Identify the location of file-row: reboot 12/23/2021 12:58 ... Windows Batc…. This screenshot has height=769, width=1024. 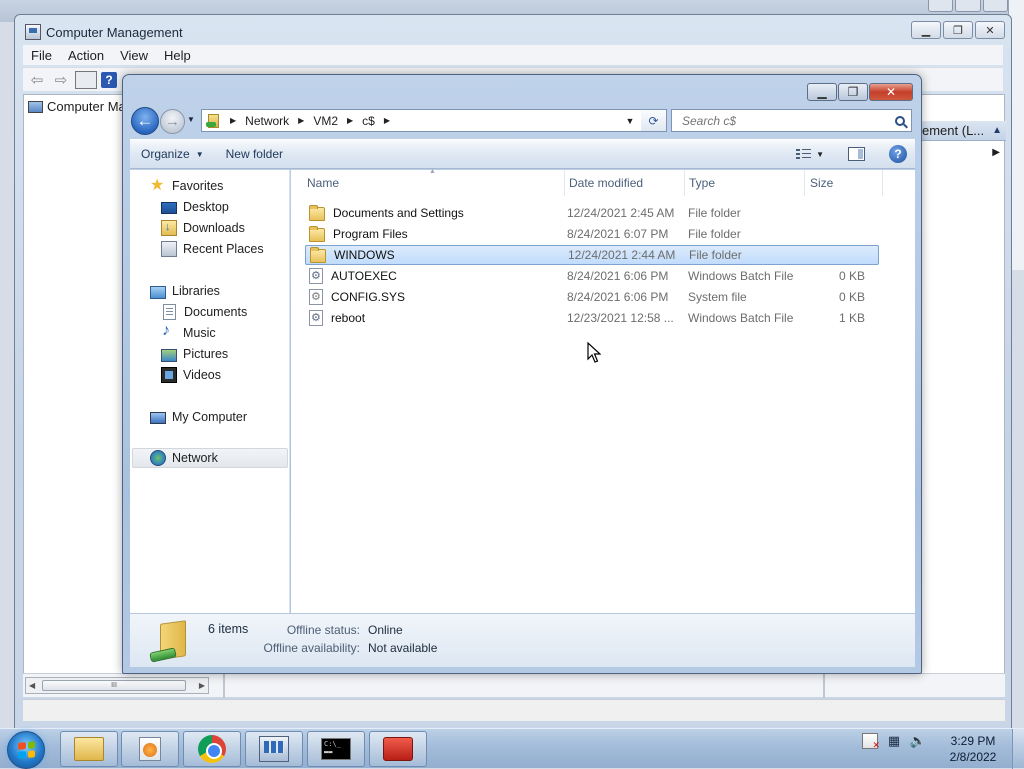
(592, 318).